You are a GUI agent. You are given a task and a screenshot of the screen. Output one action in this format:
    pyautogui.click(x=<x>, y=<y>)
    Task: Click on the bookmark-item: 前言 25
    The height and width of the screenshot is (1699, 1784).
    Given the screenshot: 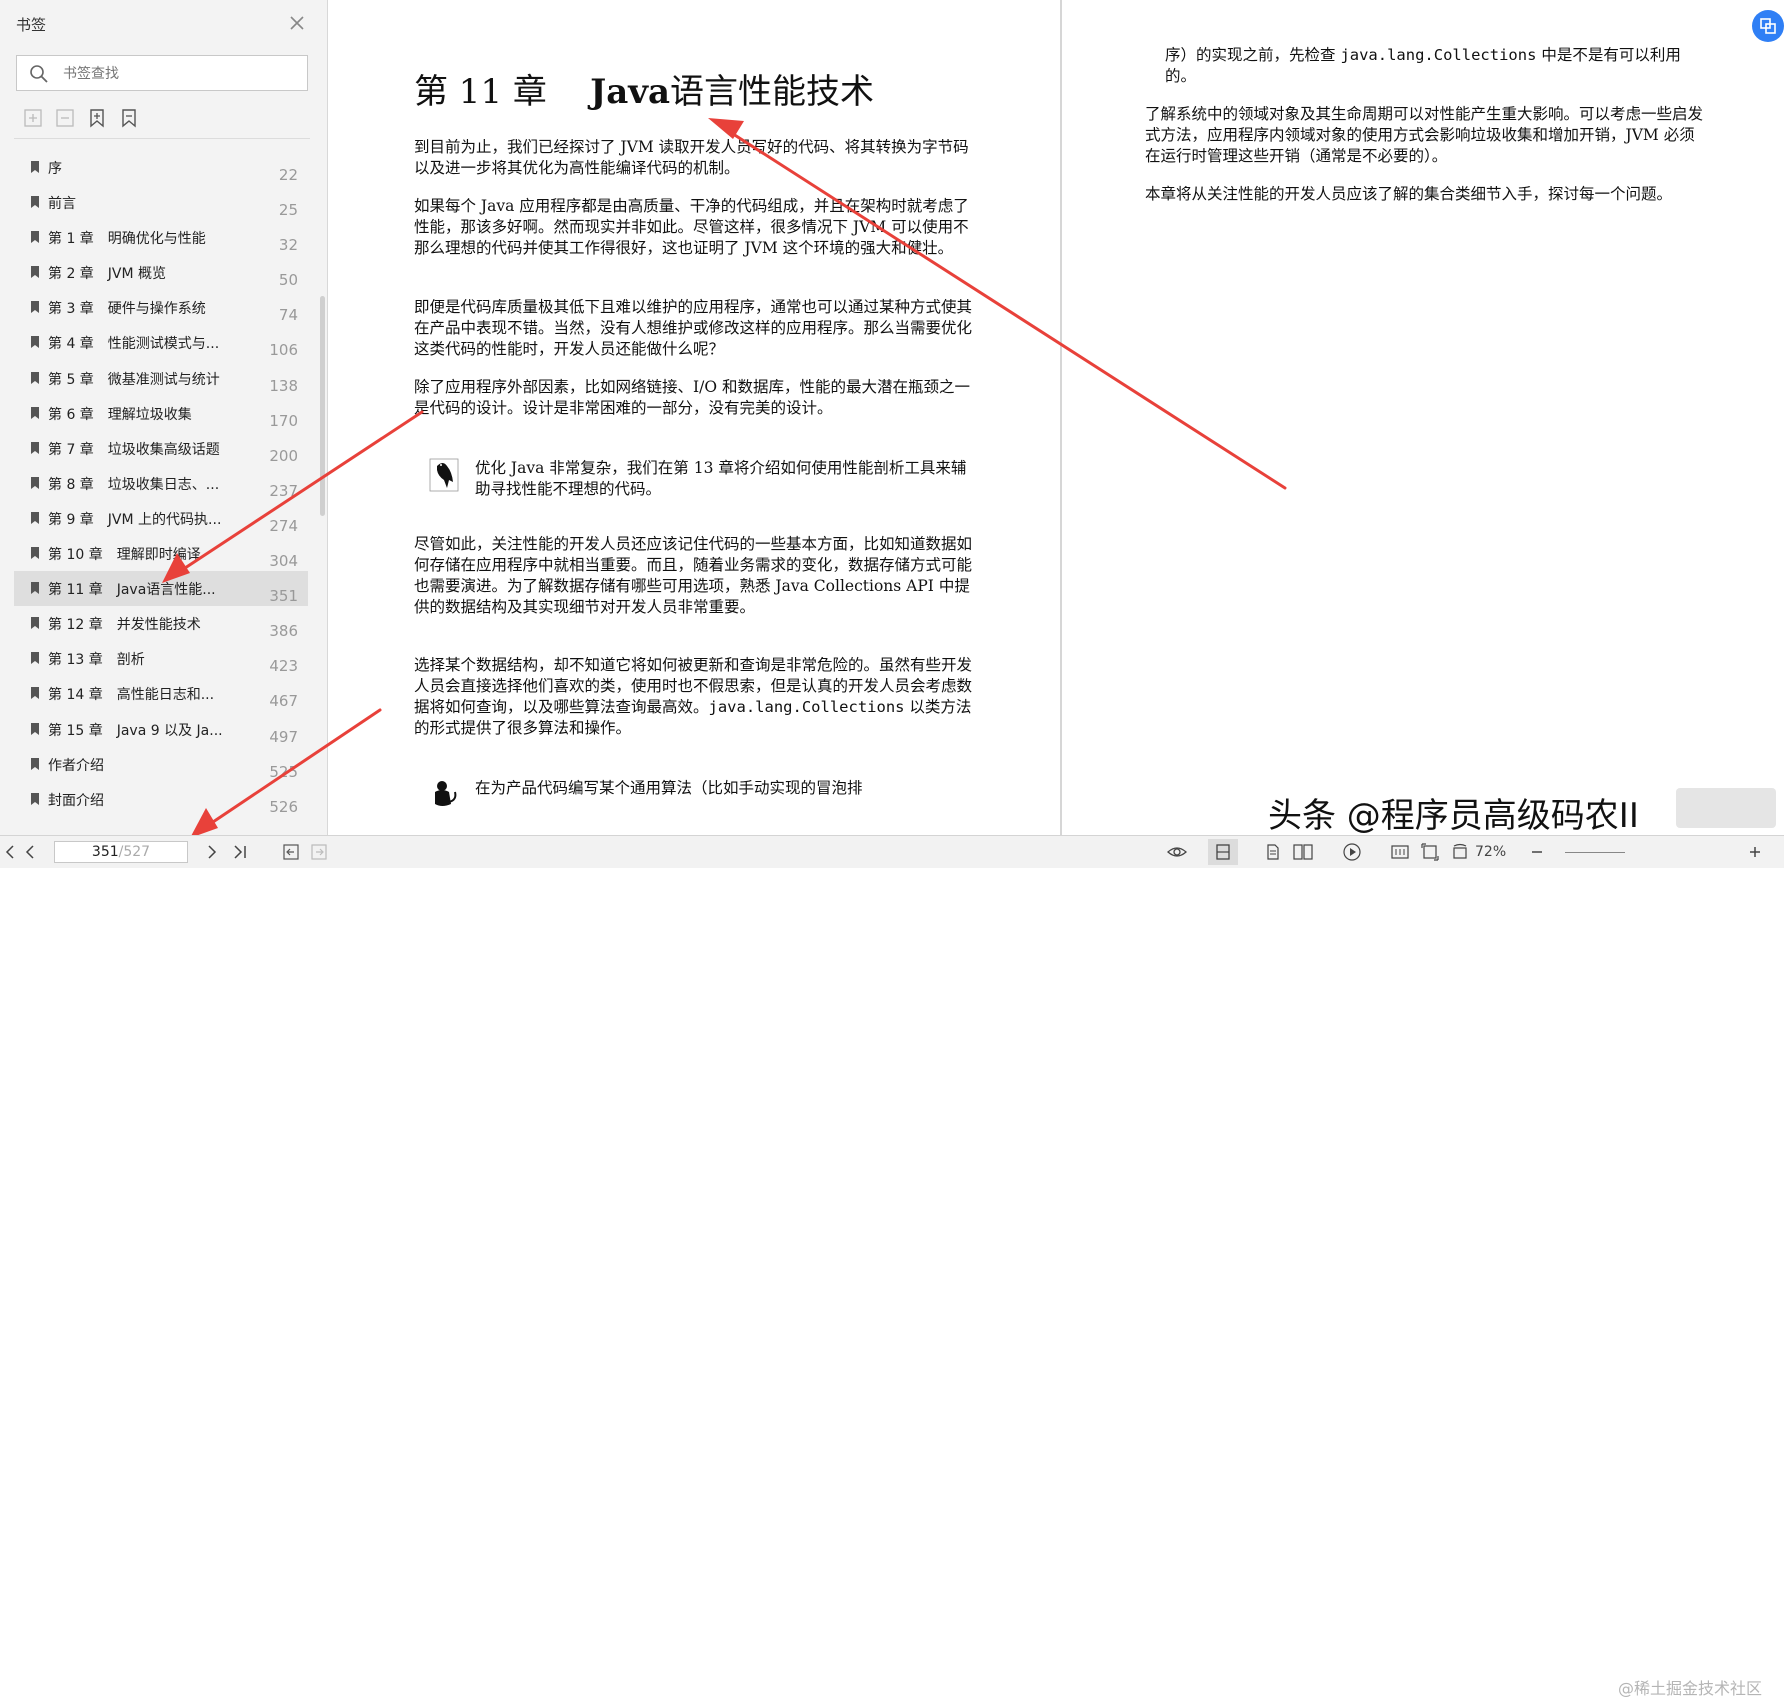 What is the action you would take?
    pyautogui.click(x=161, y=202)
    